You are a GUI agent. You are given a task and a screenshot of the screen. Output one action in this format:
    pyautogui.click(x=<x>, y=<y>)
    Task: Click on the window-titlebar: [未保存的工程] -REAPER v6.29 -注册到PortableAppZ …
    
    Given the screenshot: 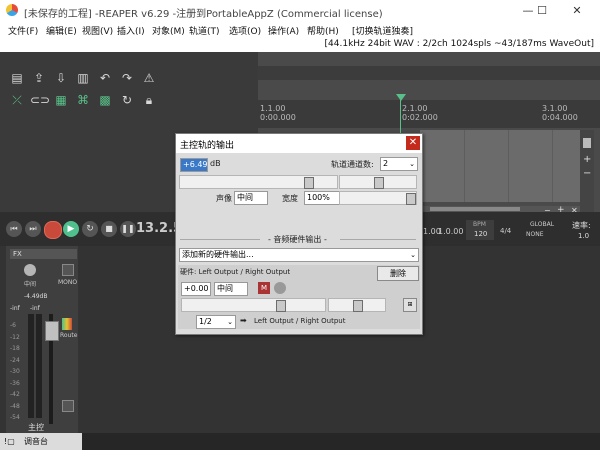 What is the action you would take?
    pyautogui.click(x=300, y=11)
    